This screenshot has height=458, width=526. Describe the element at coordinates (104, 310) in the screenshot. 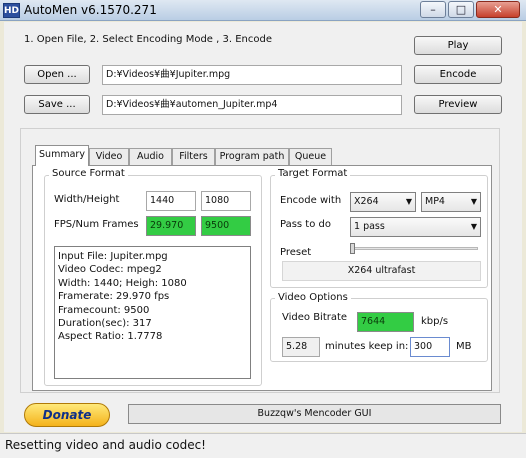

I see `info-line: Framecount: 9500` at that location.